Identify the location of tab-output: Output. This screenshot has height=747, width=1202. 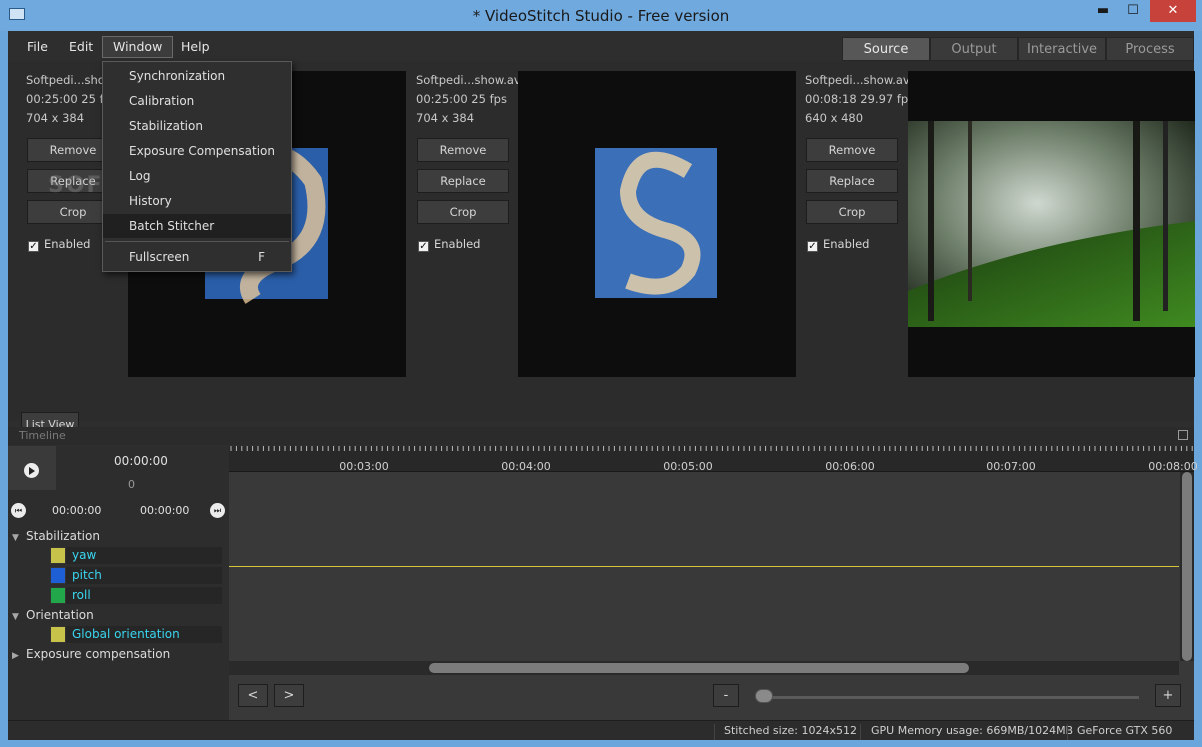
(974, 49).